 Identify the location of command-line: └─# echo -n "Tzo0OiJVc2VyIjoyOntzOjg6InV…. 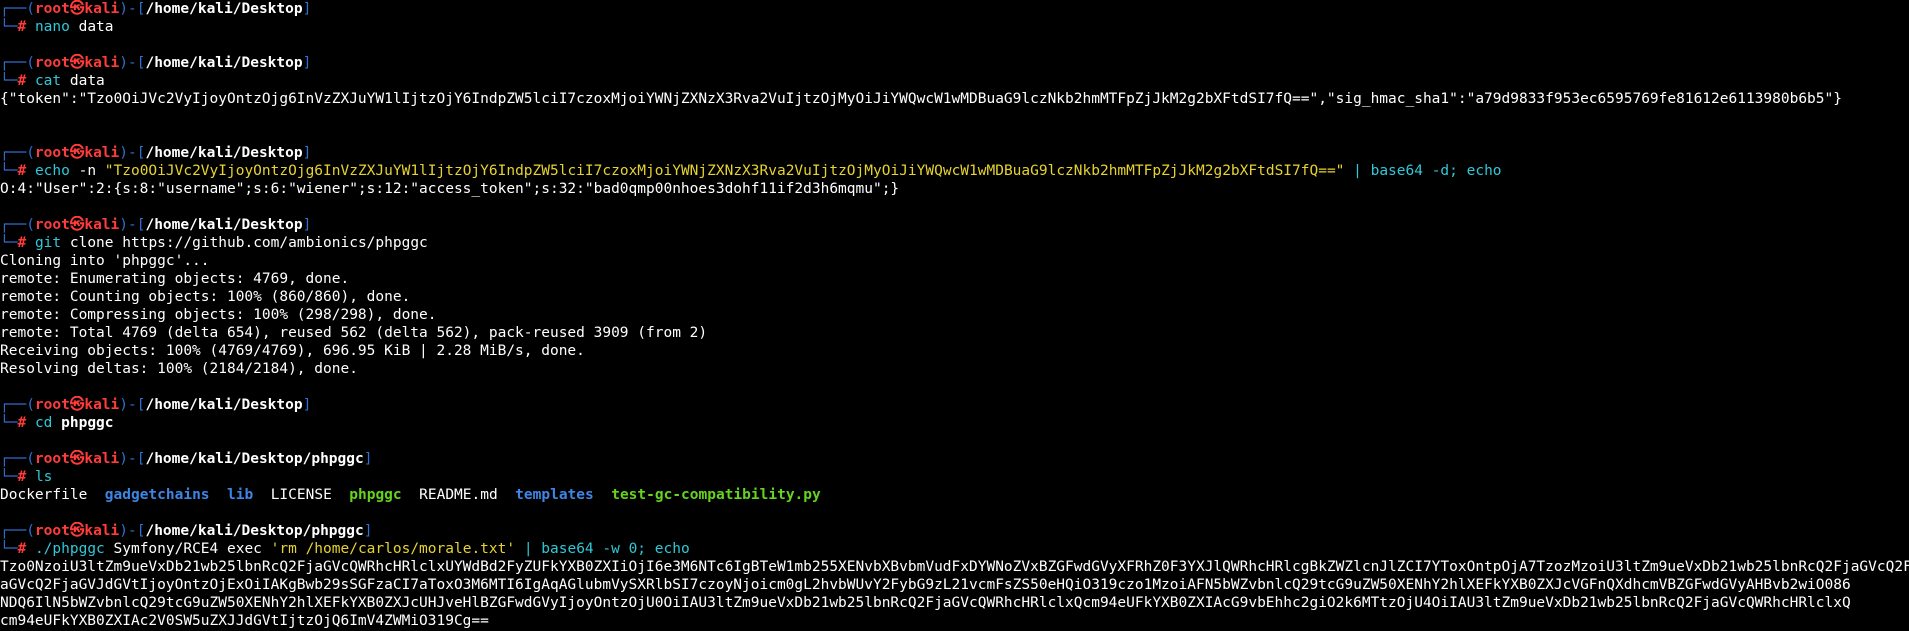
(751, 171).